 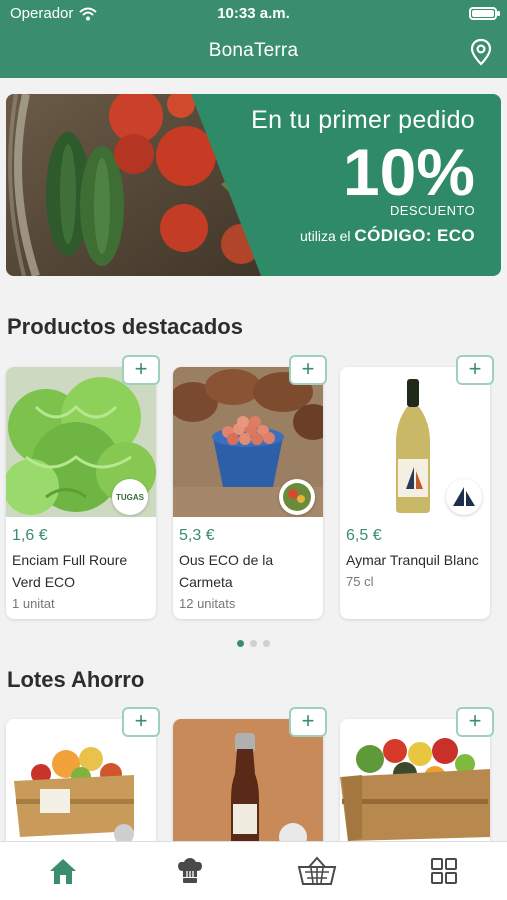 What do you see at coordinates (253, 39) in the screenshot?
I see `app-header: Operador 10:33 a.m. BonaTerra` at bounding box center [253, 39].